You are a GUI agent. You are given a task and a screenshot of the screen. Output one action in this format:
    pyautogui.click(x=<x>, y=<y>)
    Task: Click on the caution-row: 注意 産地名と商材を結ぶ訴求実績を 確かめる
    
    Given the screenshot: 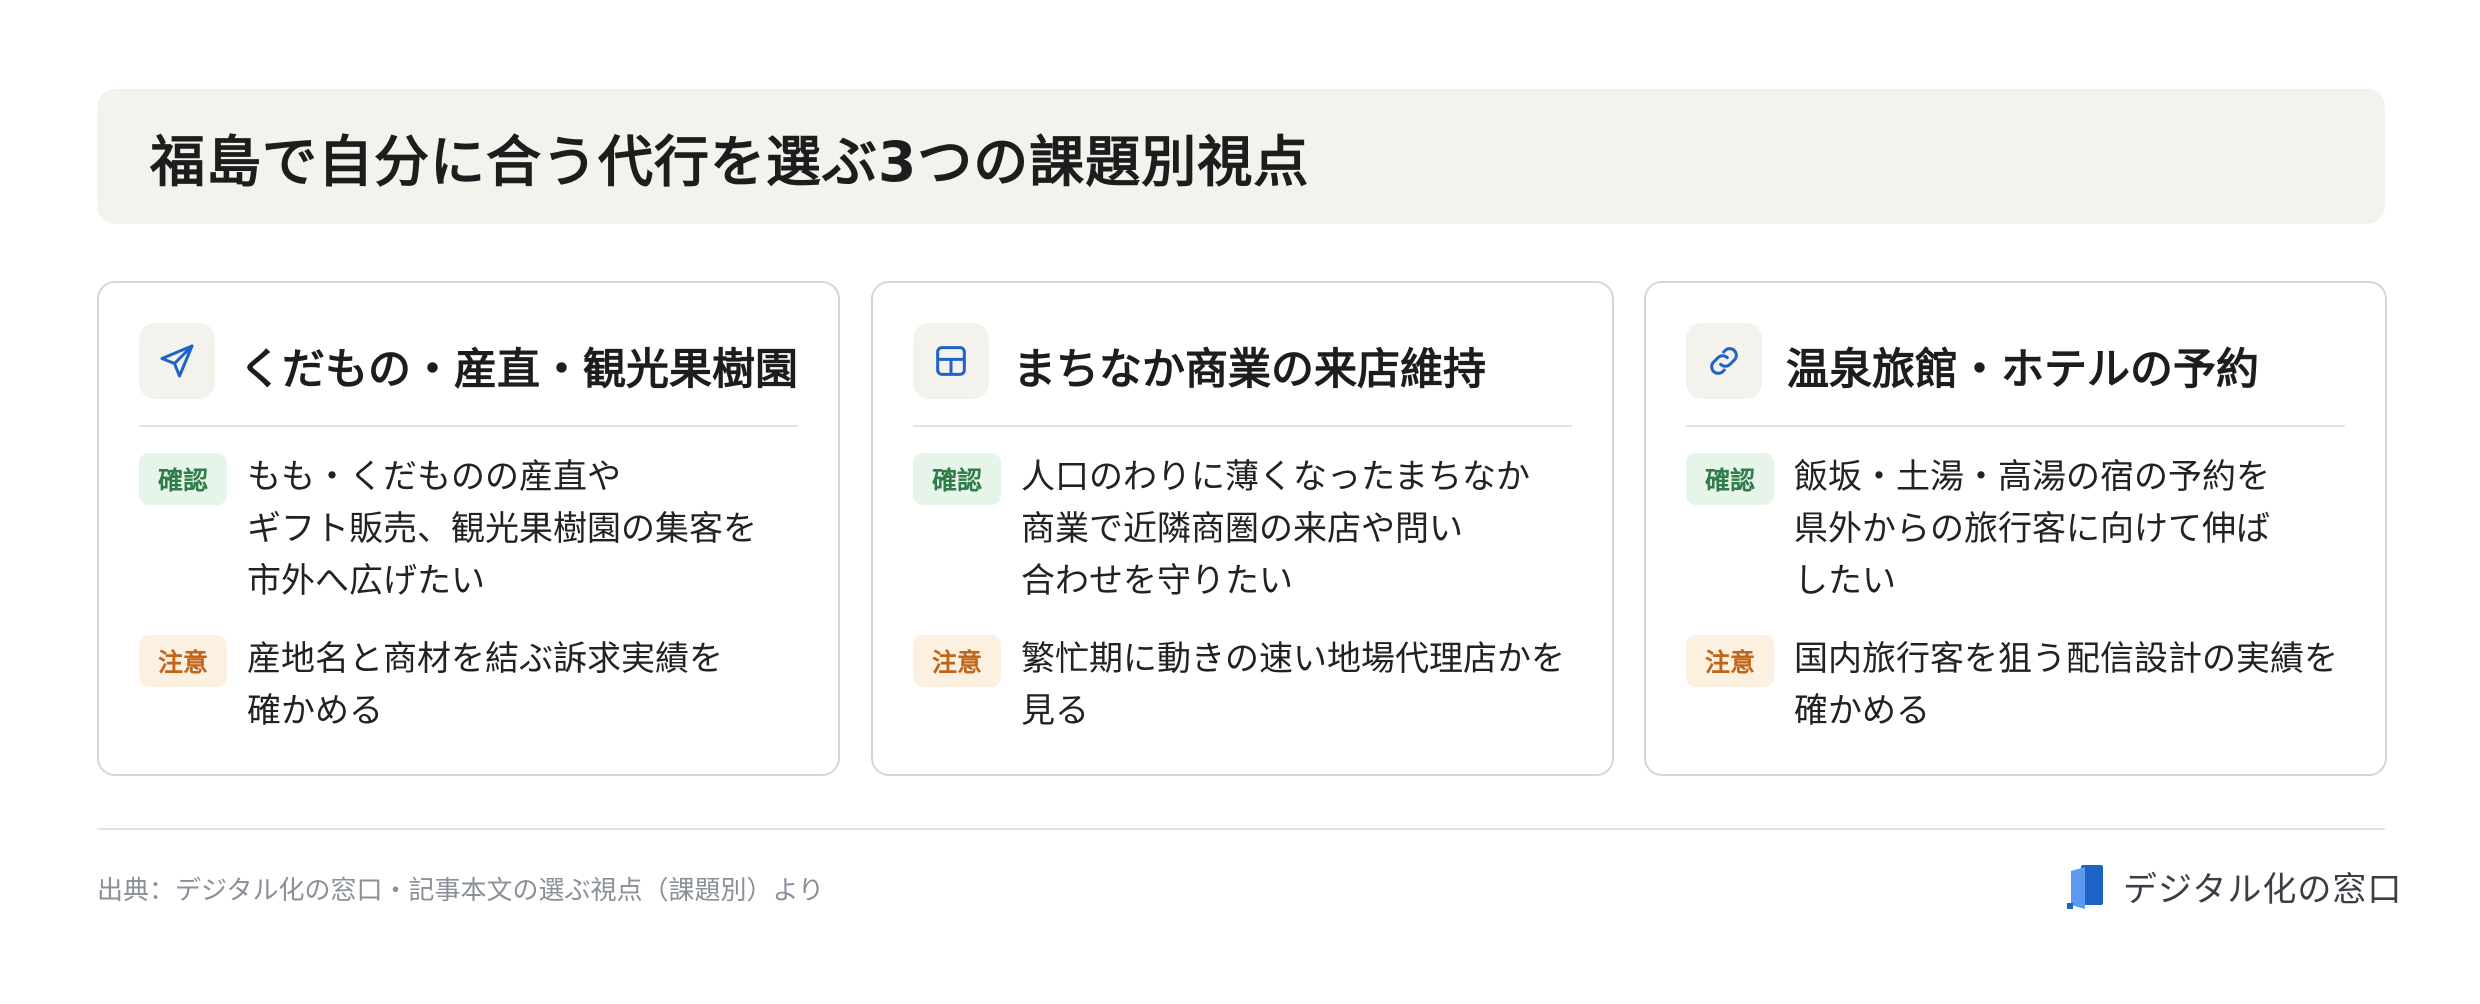 What is the action you would take?
    pyautogui.click(x=478, y=685)
    